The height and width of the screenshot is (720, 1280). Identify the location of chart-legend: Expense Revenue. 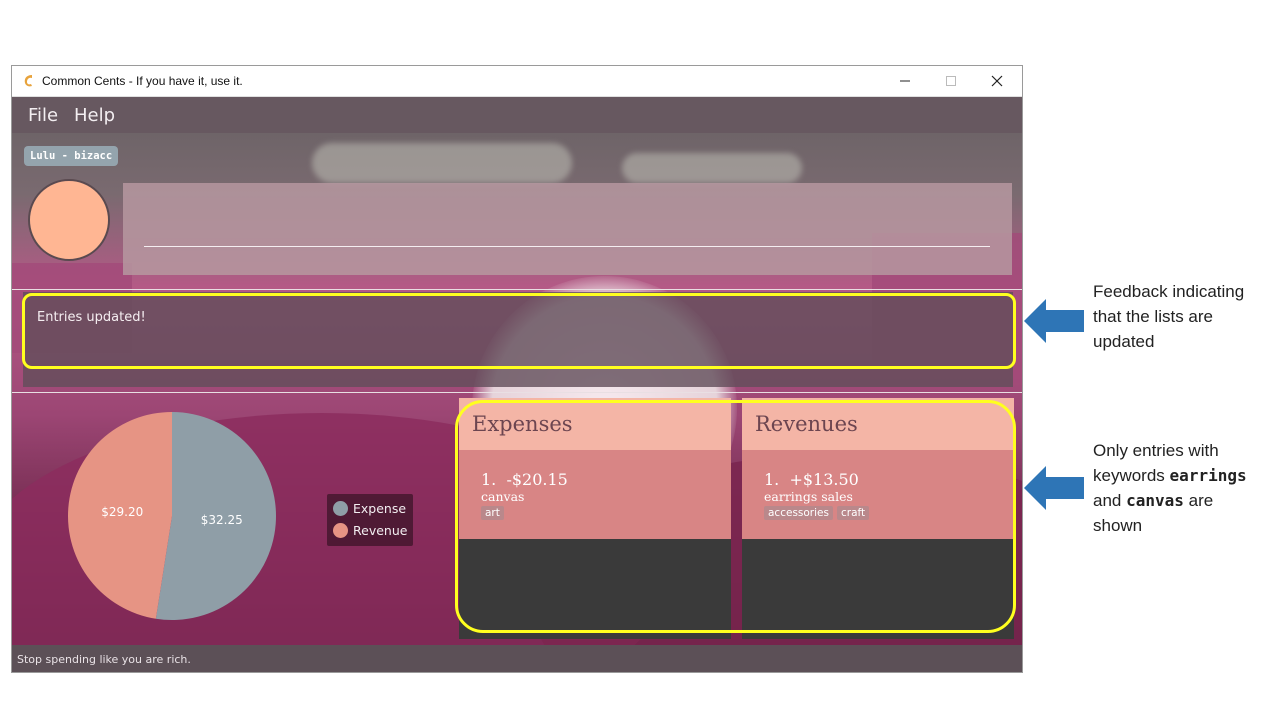
(370, 520).